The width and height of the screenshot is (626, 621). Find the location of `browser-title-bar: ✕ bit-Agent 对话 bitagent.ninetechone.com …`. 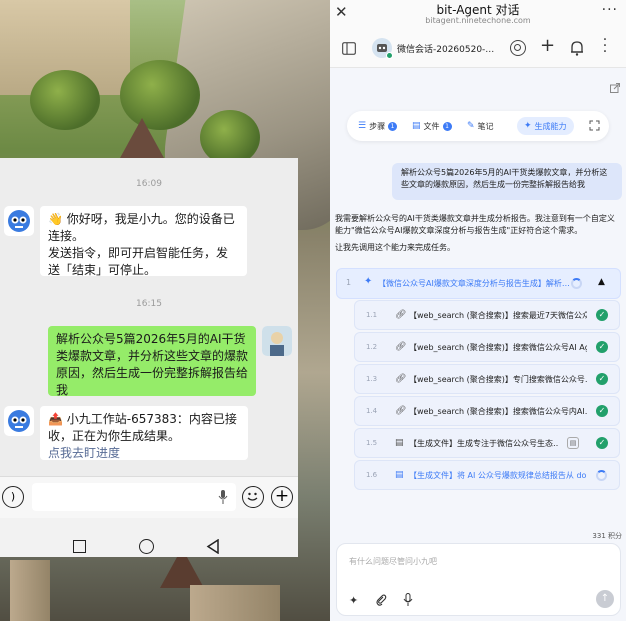

browser-title-bar: ✕ bit-Agent 对话 bitagent.ninetechone.com … is located at coordinates (478, 15).